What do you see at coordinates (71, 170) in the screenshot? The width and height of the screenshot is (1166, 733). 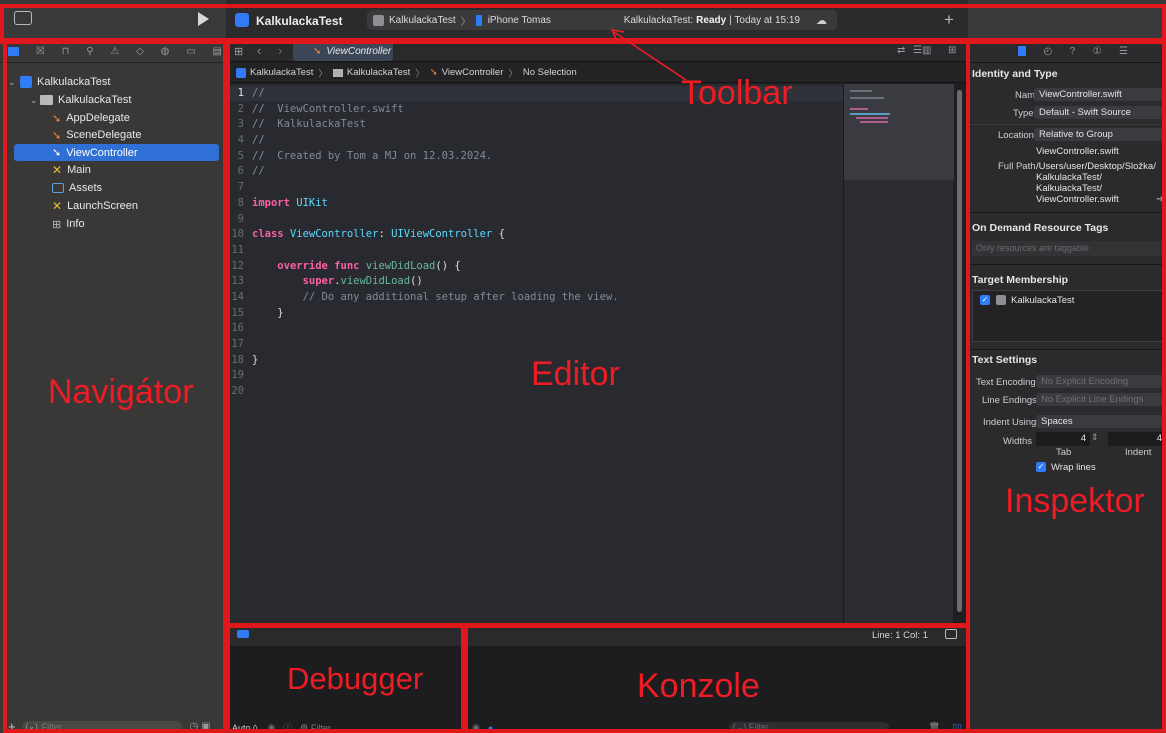 I see `nav-file-main: ✕ Main` at bounding box center [71, 170].